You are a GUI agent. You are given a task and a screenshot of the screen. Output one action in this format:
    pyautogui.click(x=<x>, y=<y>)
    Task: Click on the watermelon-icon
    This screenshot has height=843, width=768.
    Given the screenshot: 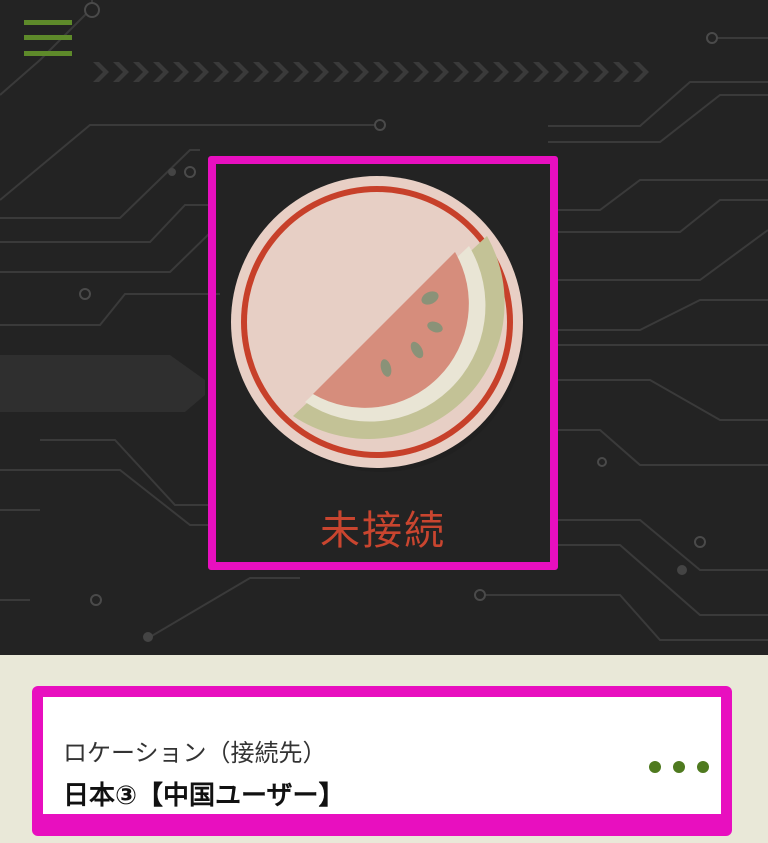 What is the action you would take?
    pyautogui.click(x=378, y=324)
    